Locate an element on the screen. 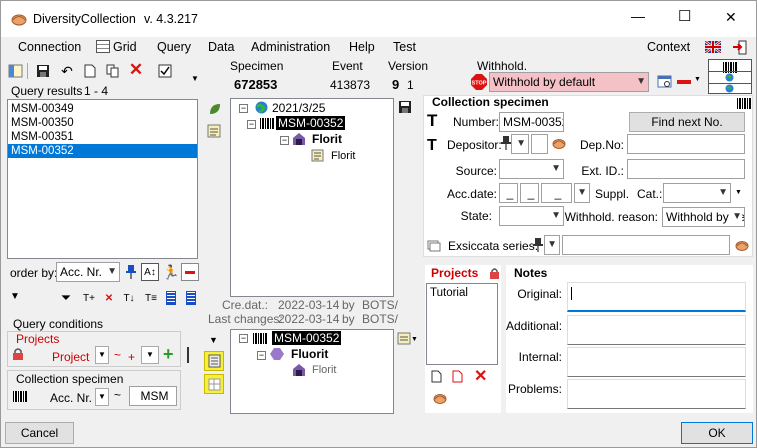 This screenshot has width=757, height=448. maximize-button: ☐ is located at coordinates (684, 16).